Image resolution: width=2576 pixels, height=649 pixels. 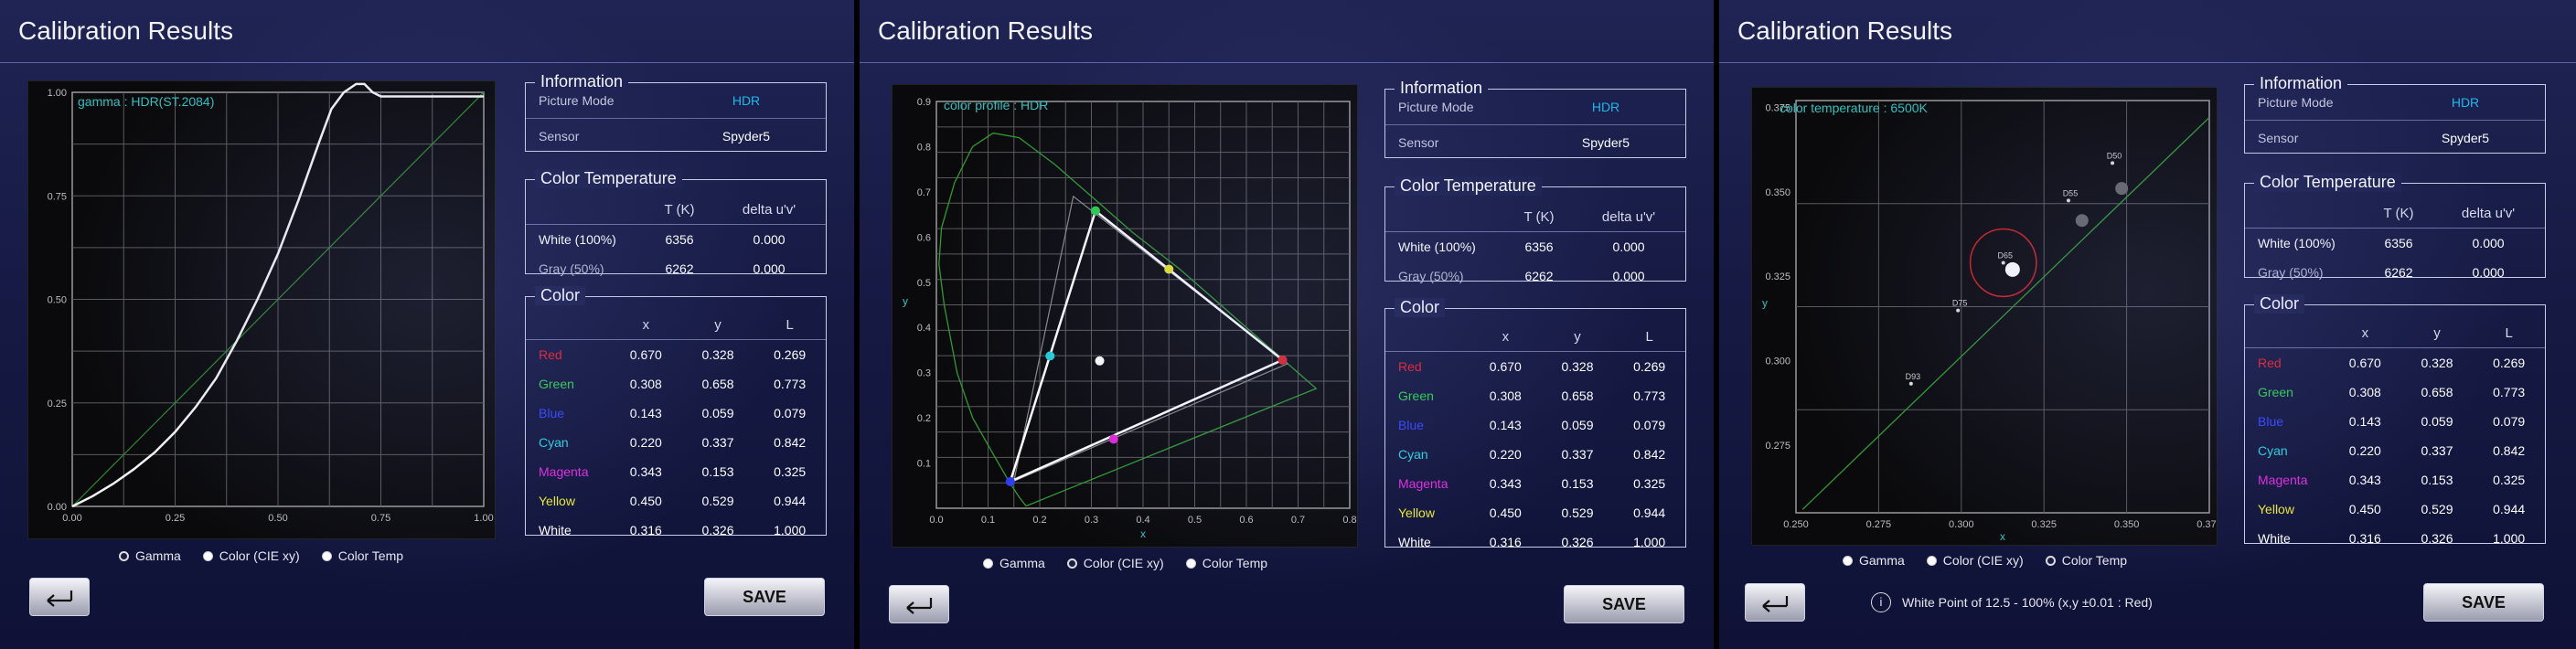 What do you see at coordinates (1539, 246) in the screenshot?
I see `cell-t: 6356` at bounding box center [1539, 246].